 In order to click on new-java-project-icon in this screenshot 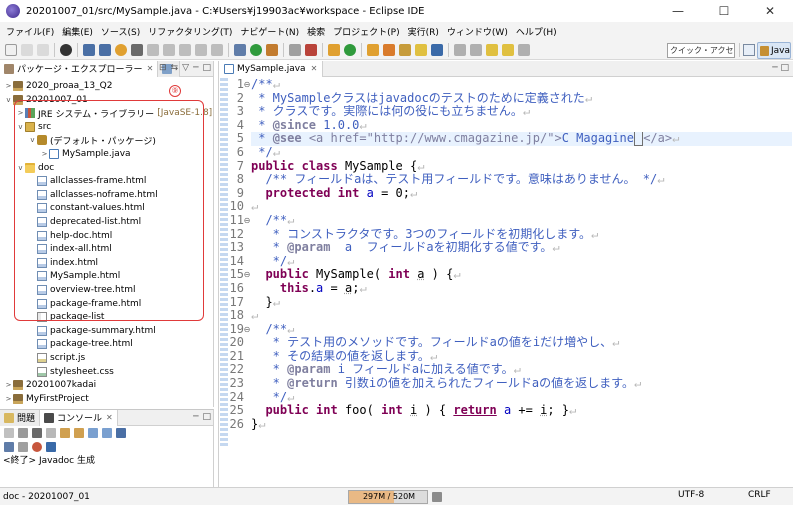, I will do `click(311, 49)`.